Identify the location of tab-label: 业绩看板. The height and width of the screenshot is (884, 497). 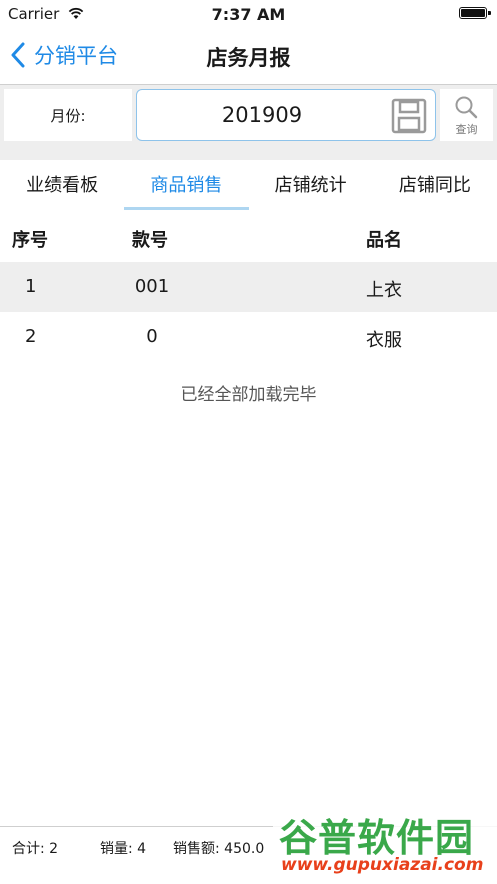
(62, 185).